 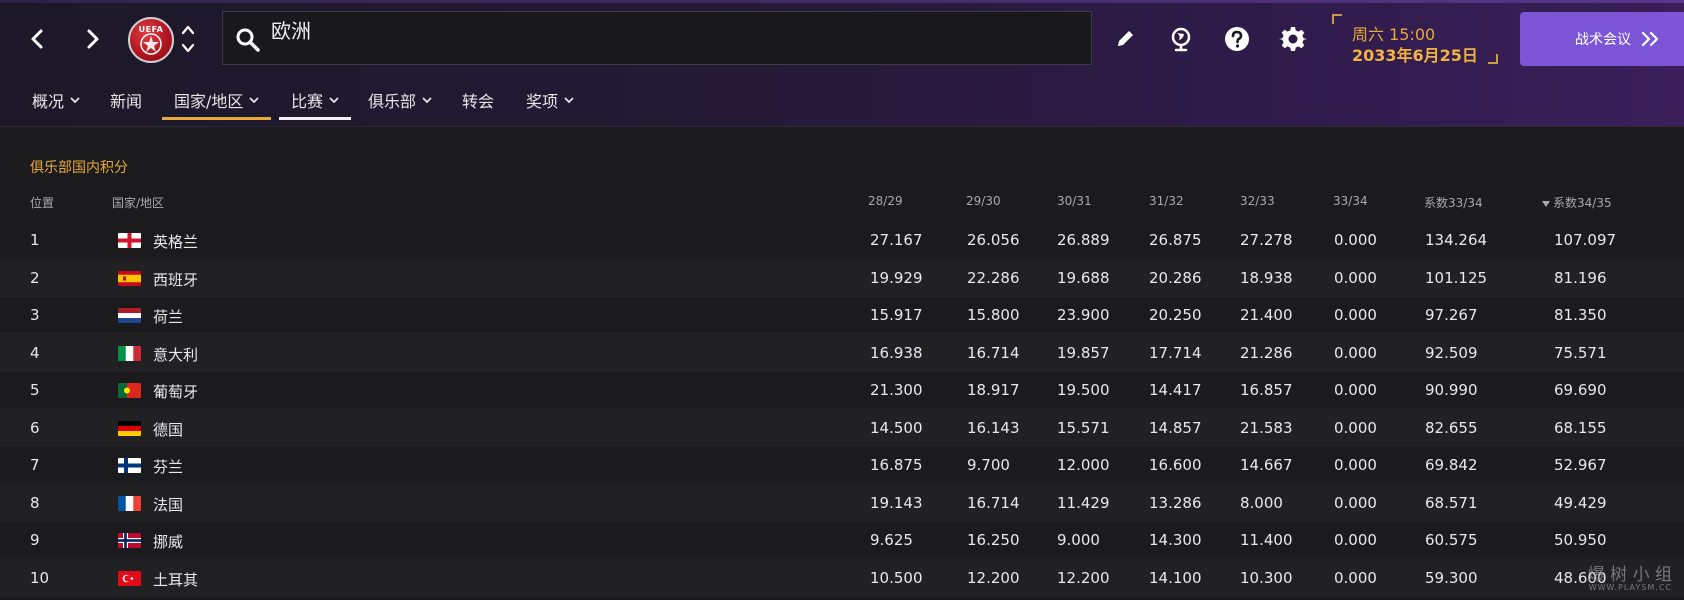 What do you see at coordinates (35, 240) in the screenshot?
I see `row-position: 1` at bounding box center [35, 240].